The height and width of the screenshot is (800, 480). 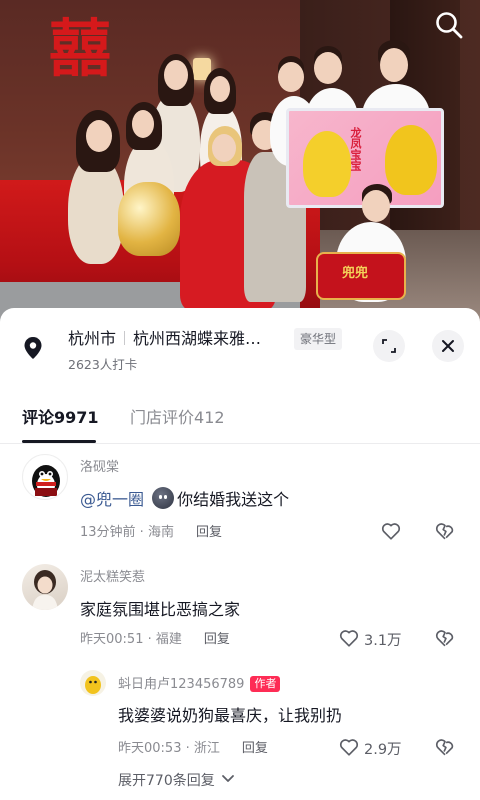 What do you see at coordinates (355, 273) in the screenshot?
I see `pillow-text: 兜兜` at bounding box center [355, 273].